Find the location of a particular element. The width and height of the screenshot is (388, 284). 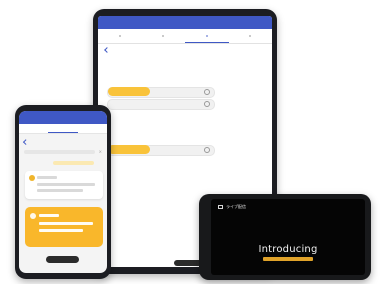

phone-message-card is located at coordinates (64, 185).